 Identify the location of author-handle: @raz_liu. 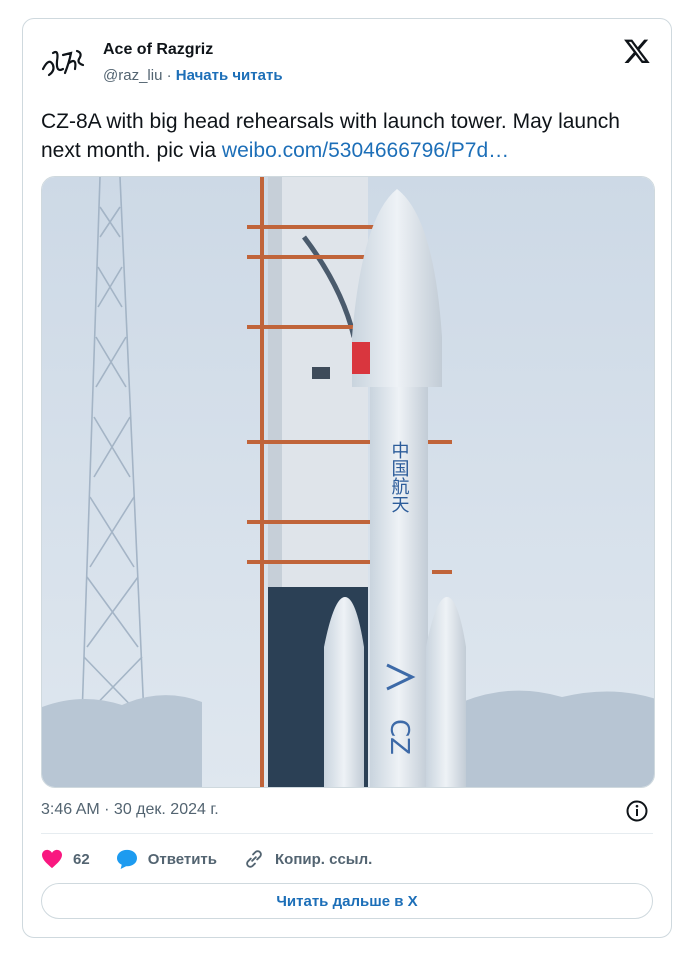
(132, 75).